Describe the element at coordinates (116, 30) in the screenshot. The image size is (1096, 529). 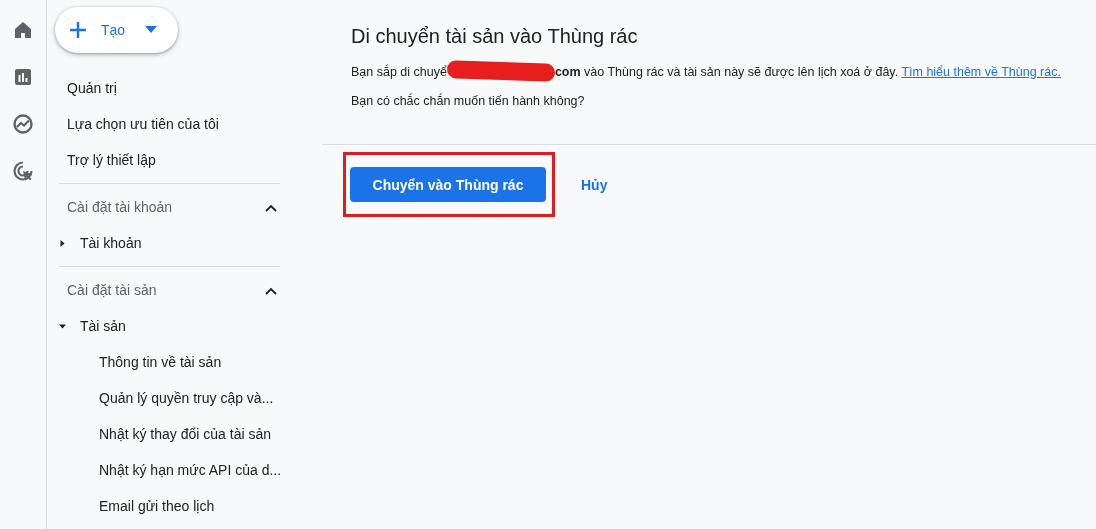
I see `create-button: Tạo` at that location.